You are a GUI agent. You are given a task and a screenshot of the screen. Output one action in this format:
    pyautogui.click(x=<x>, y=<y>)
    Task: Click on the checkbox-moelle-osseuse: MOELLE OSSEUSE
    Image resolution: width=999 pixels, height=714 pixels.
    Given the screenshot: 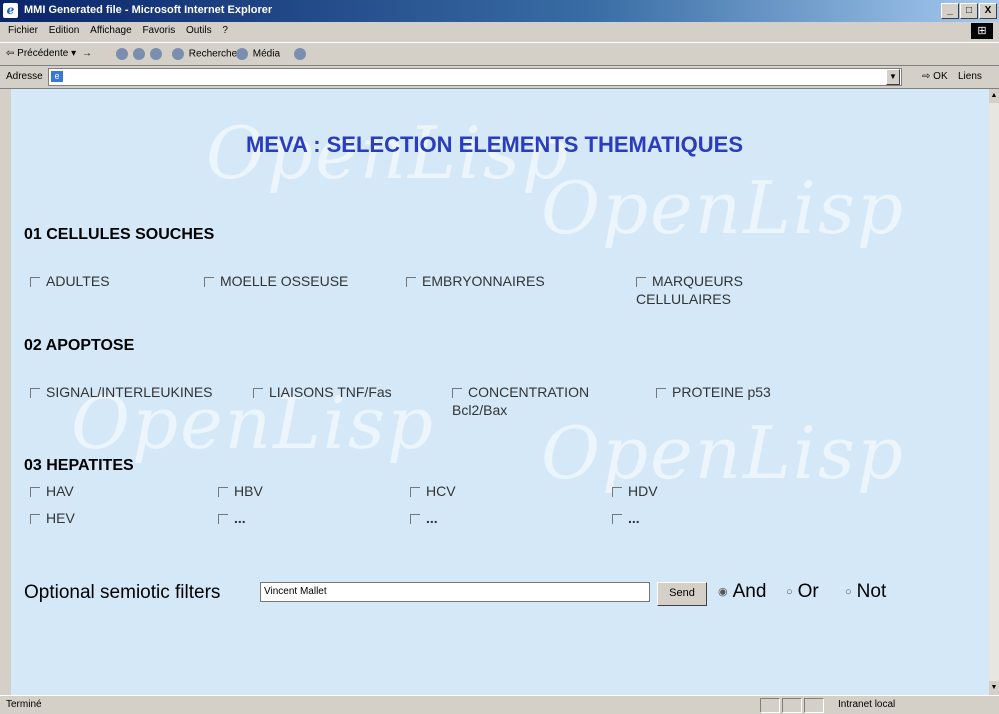 What is the action you would take?
    pyautogui.click(x=276, y=281)
    